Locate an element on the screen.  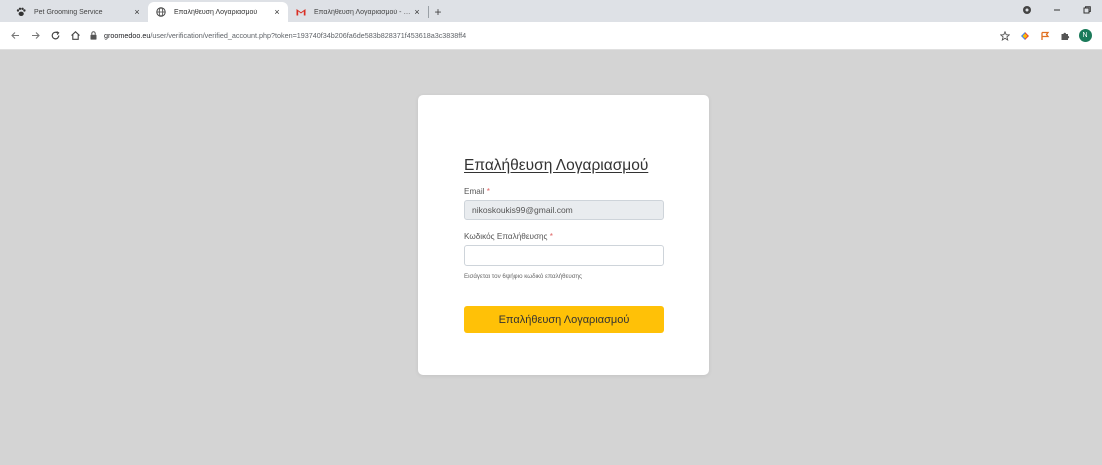
tab-title: Pet Grooming Service is located at coordinates (68, 12).